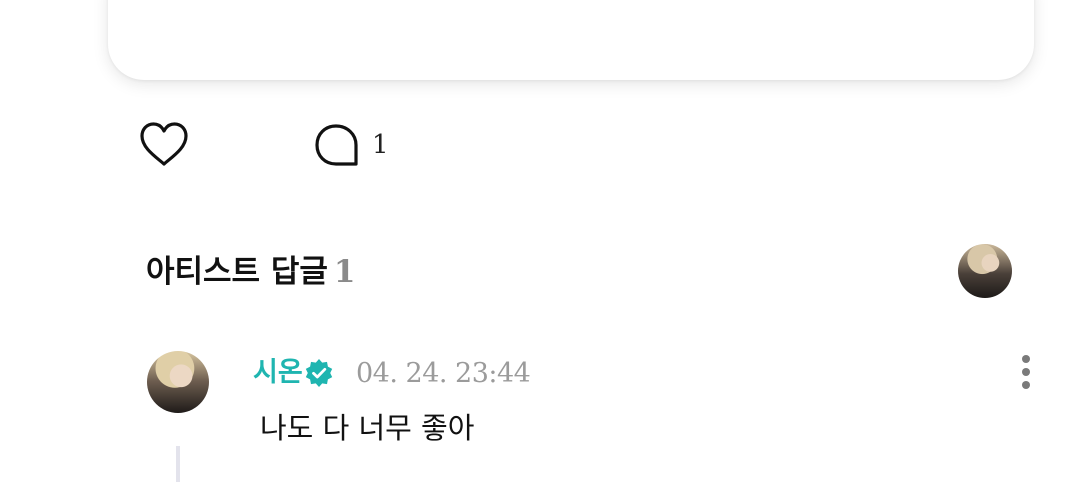 The image size is (1080, 482). What do you see at coordinates (443, 373) in the screenshot?
I see `reply-timestamp: 04. 24. 23:44` at bounding box center [443, 373].